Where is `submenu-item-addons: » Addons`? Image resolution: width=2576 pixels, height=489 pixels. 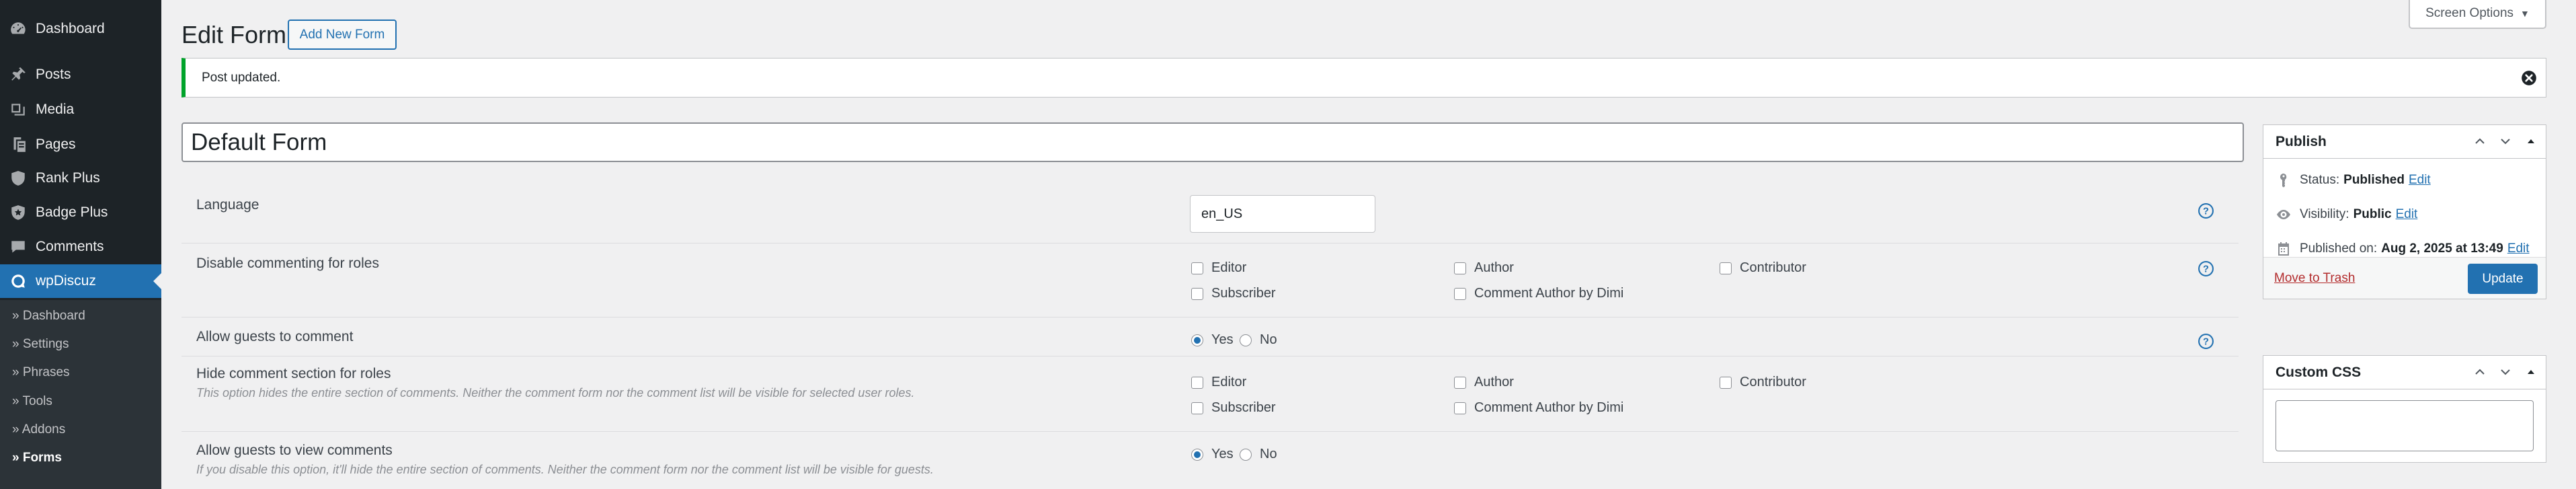 submenu-item-addons: » Addons is located at coordinates (38, 429).